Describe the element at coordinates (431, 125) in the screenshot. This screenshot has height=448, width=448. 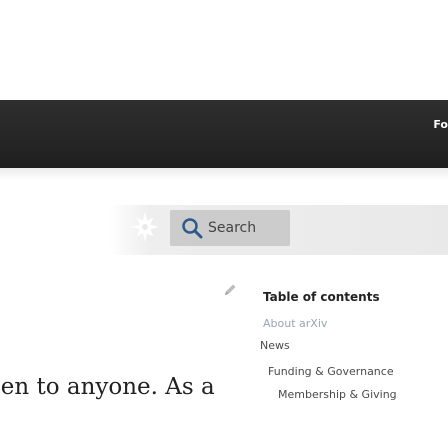
I see `header-nav-link: Fo` at that location.